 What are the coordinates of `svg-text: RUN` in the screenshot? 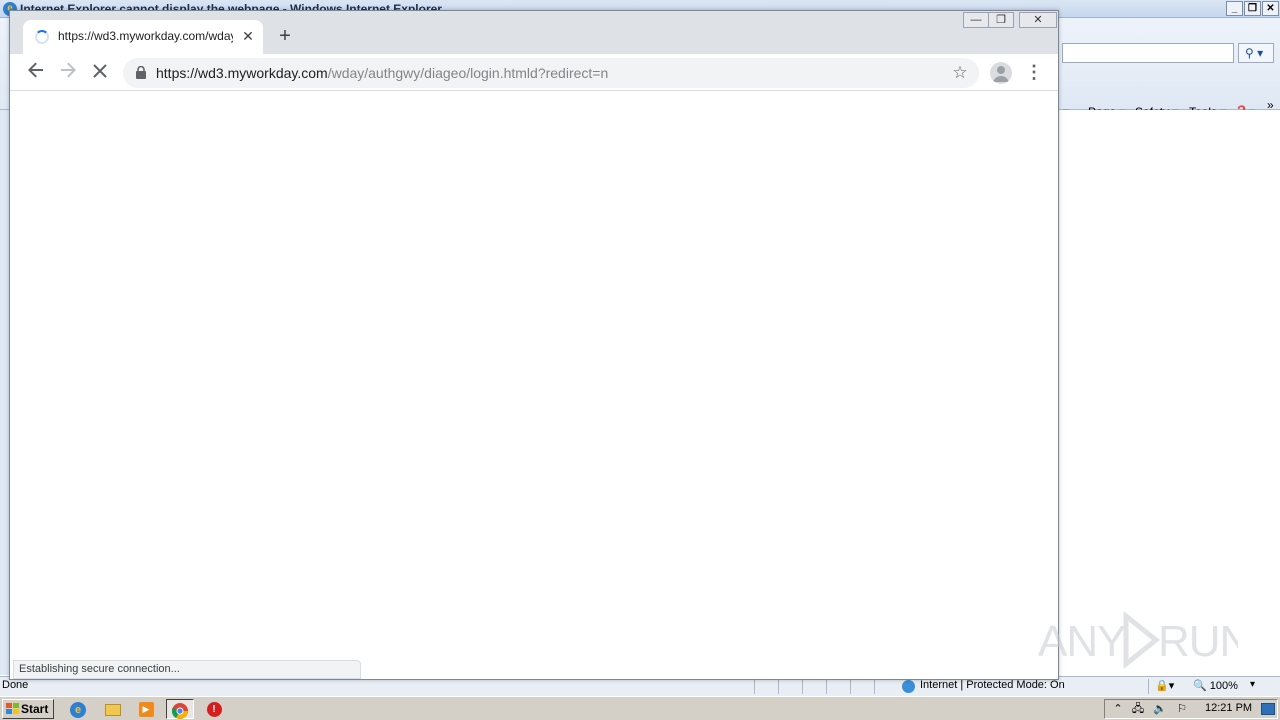 It's located at (1198, 641).